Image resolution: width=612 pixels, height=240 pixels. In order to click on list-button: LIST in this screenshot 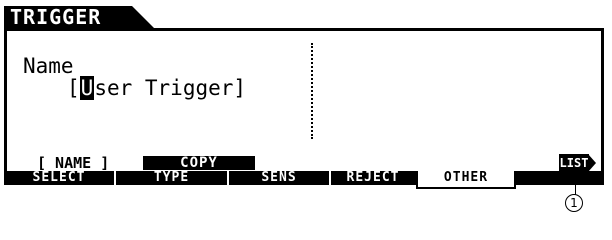, I will do `click(578, 163)`.